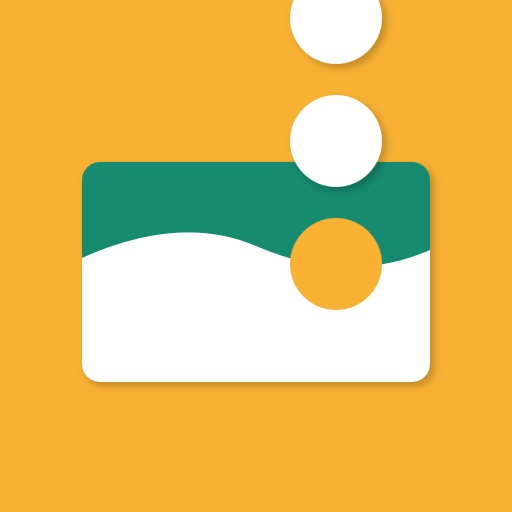 Image resolution: width=512 pixels, height=512 pixels. What do you see at coordinates (336, 264) in the screenshot?
I see `bottom-orange-dot` at bounding box center [336, 264].